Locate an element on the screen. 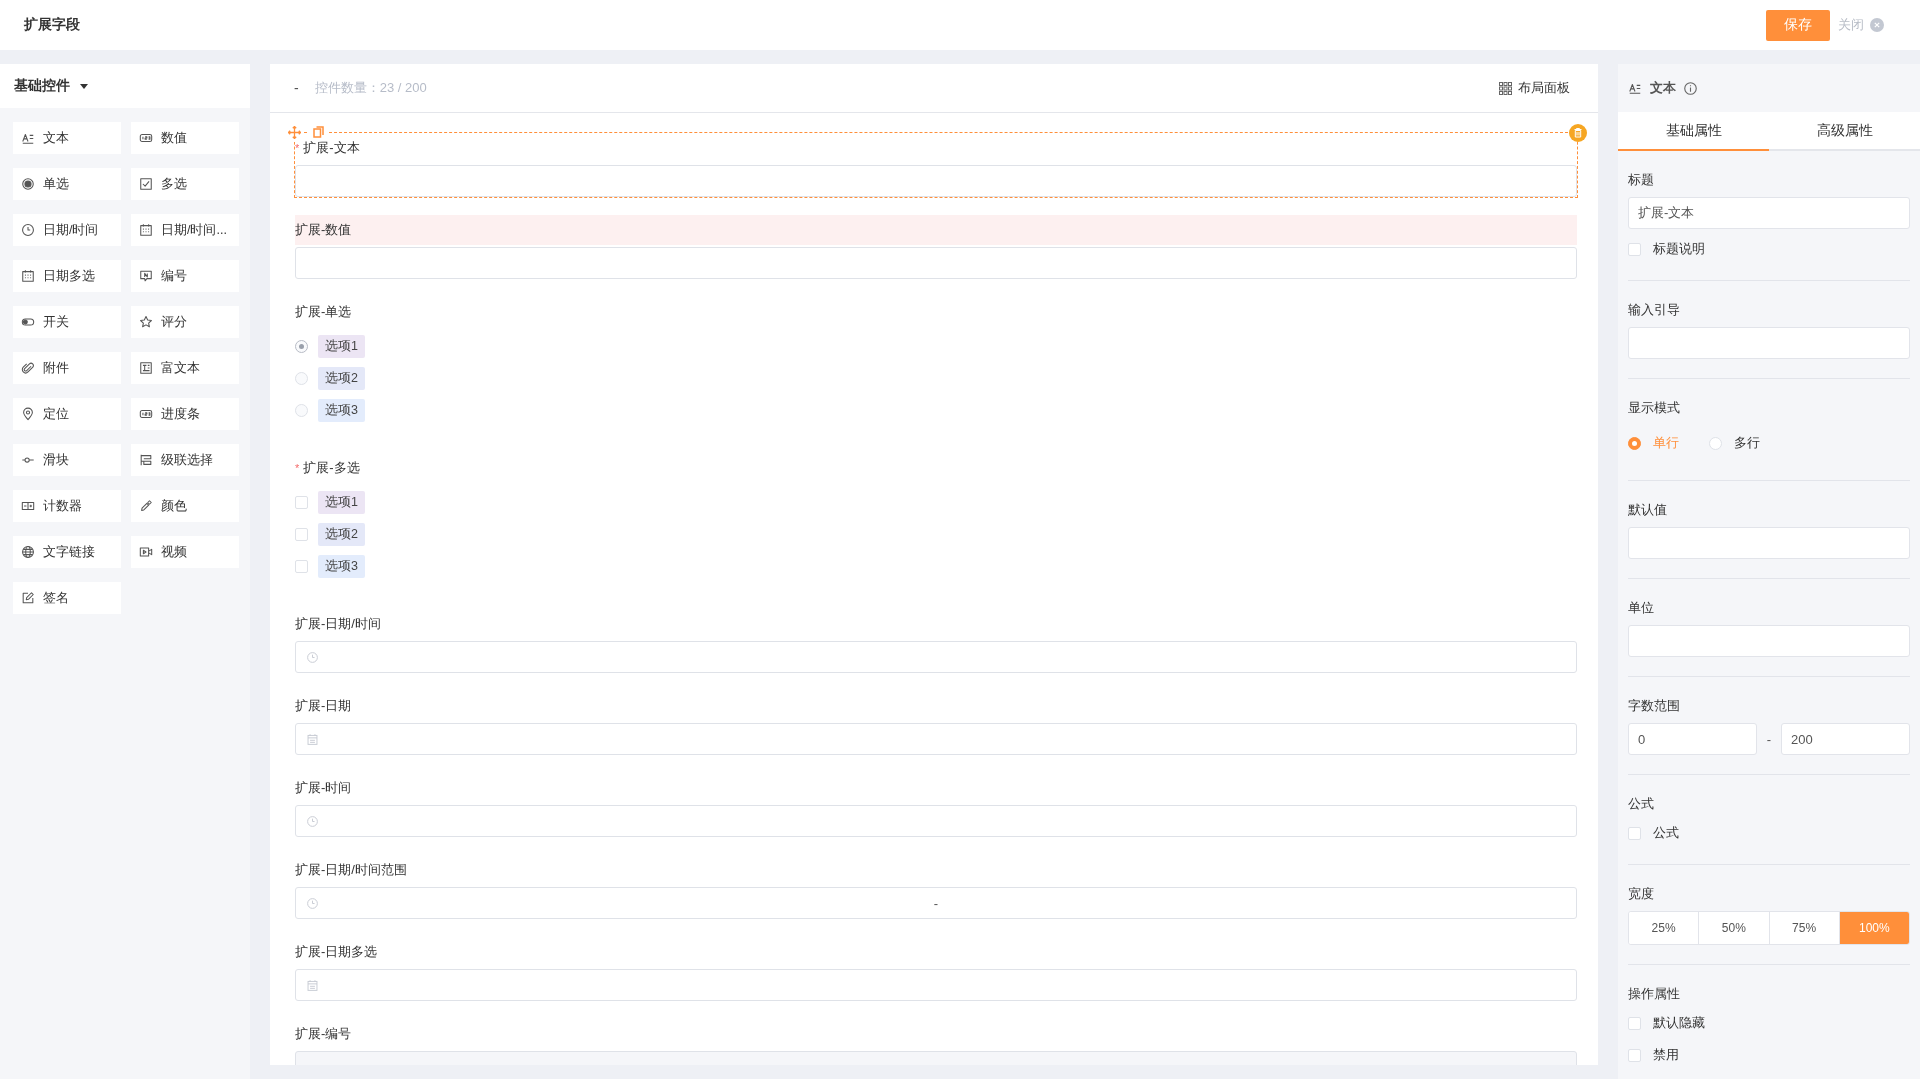  palette-item: 评分 is located at coordinates (185, 322).